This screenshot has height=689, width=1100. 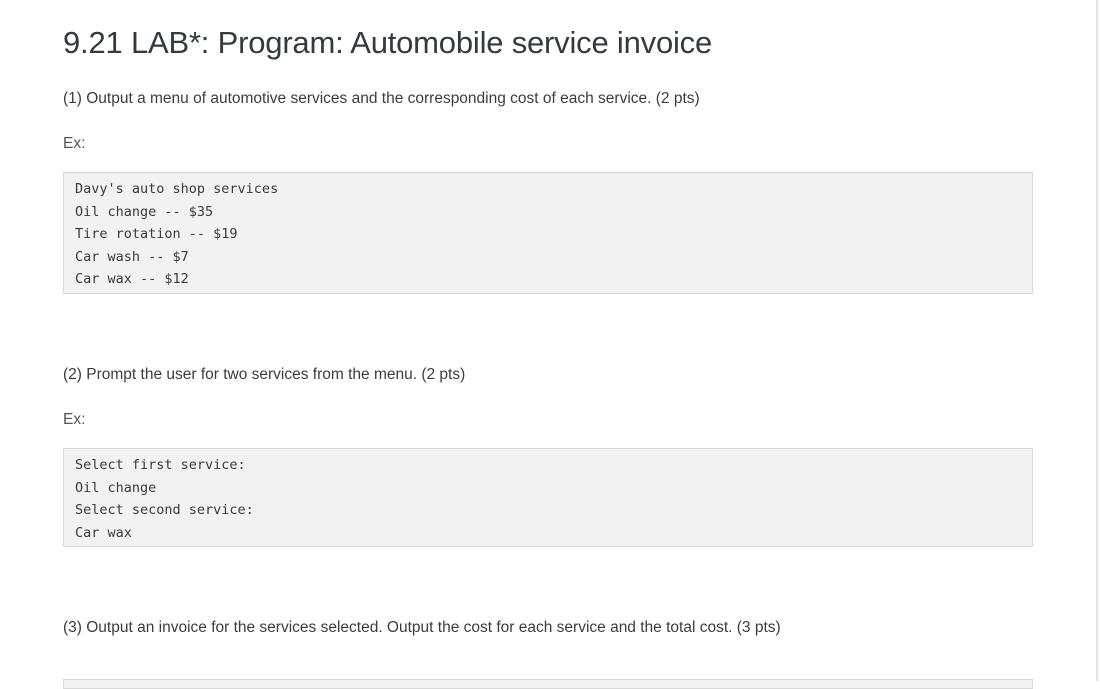 What do you see at coordinates (164, 510) in the screenshot?
I see `code-line: Select second service:` at bounding box center [164, 510].